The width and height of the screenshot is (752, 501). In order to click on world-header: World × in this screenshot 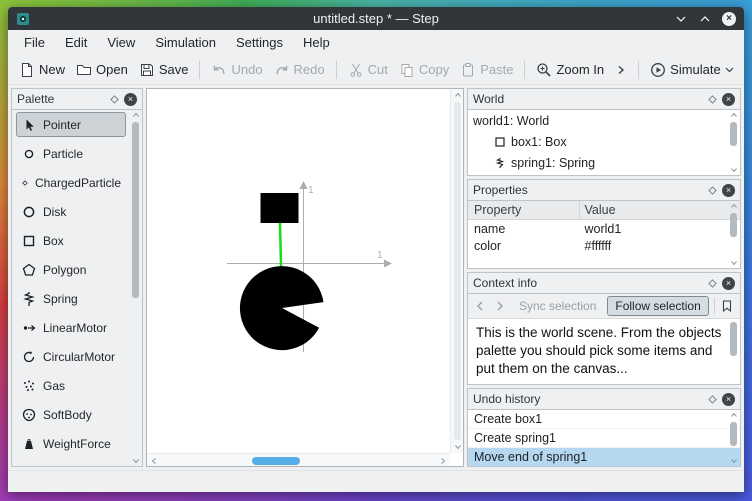, I will do `click(604, 99)`.